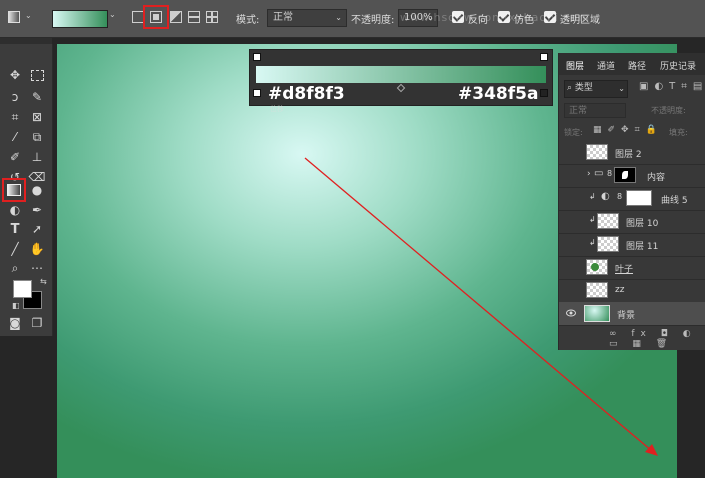 The width and height of the screenshot is (705, 478). I want to click on end-color-hex: #348f5a, so click(498, 94).